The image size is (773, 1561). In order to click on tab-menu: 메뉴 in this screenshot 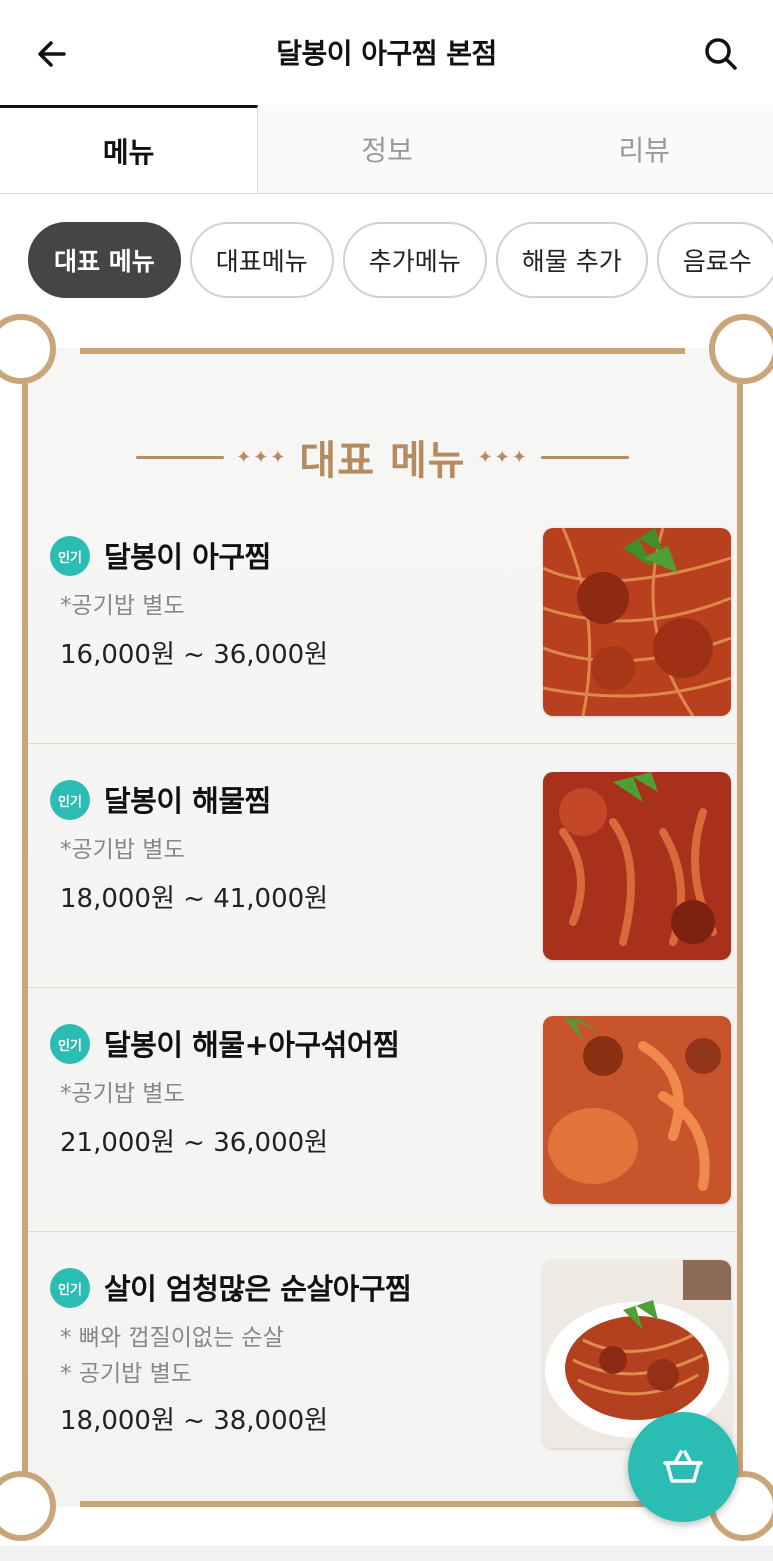, I will do `click(129, 149)`.